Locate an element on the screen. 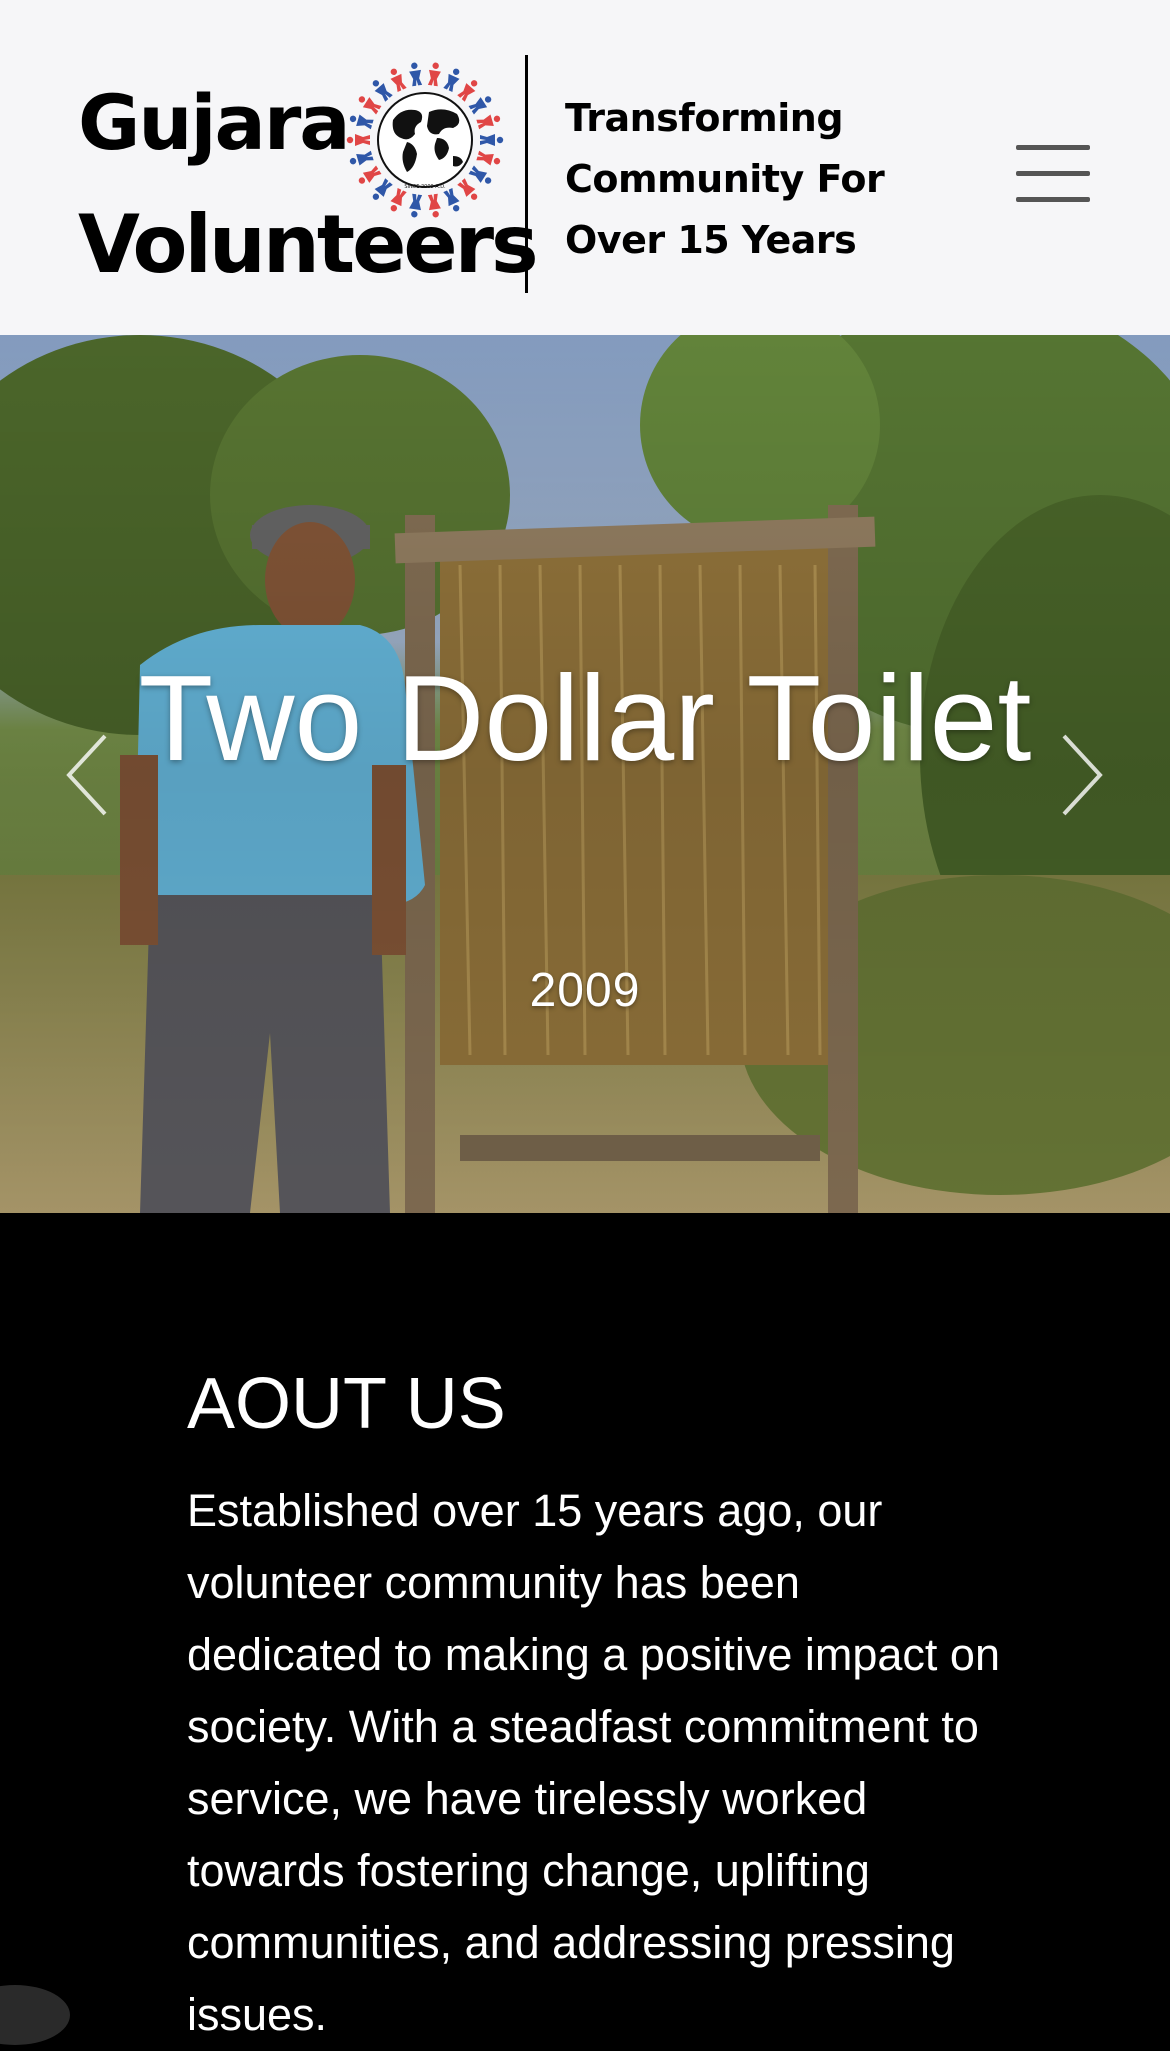 Image resolution: width=1170 pixels, height=2051 pixels. chevron-left-icon is located at coordinates (88, 775).